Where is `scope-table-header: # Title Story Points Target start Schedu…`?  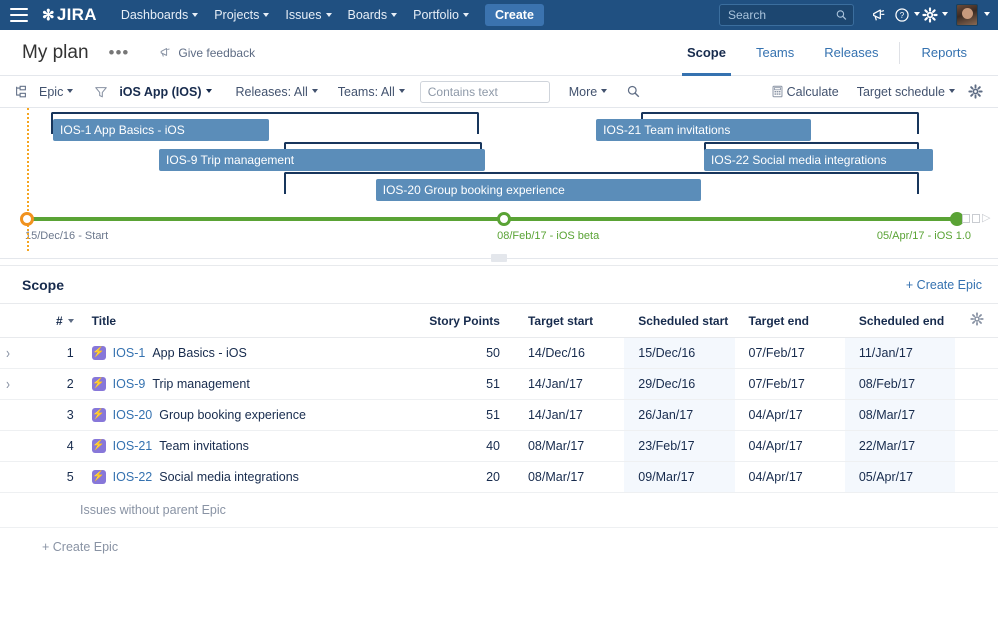
scope-table-header: # Title Story Points Target start Schedu… is located at coordinates (499, 320).